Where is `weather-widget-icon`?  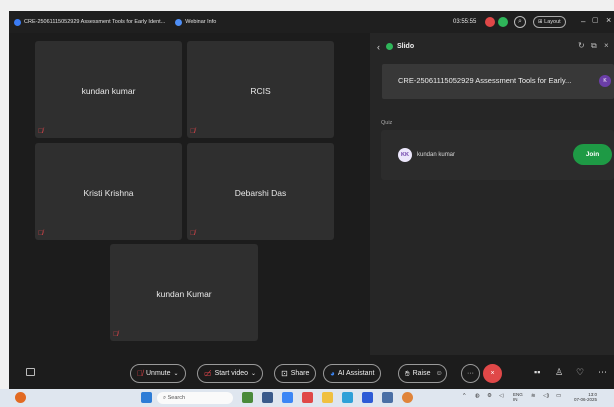 weather-widget-icon is located at coordinates (20, 397).